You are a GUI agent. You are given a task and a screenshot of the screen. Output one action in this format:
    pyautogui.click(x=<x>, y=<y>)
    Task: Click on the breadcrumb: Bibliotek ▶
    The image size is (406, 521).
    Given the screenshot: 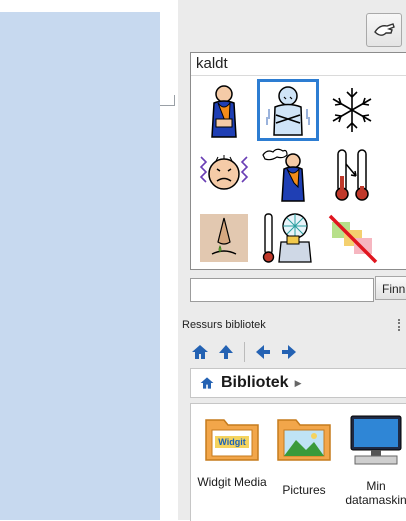 What is the action you would take?
    pyautogui.click(x=298, y=383)
    